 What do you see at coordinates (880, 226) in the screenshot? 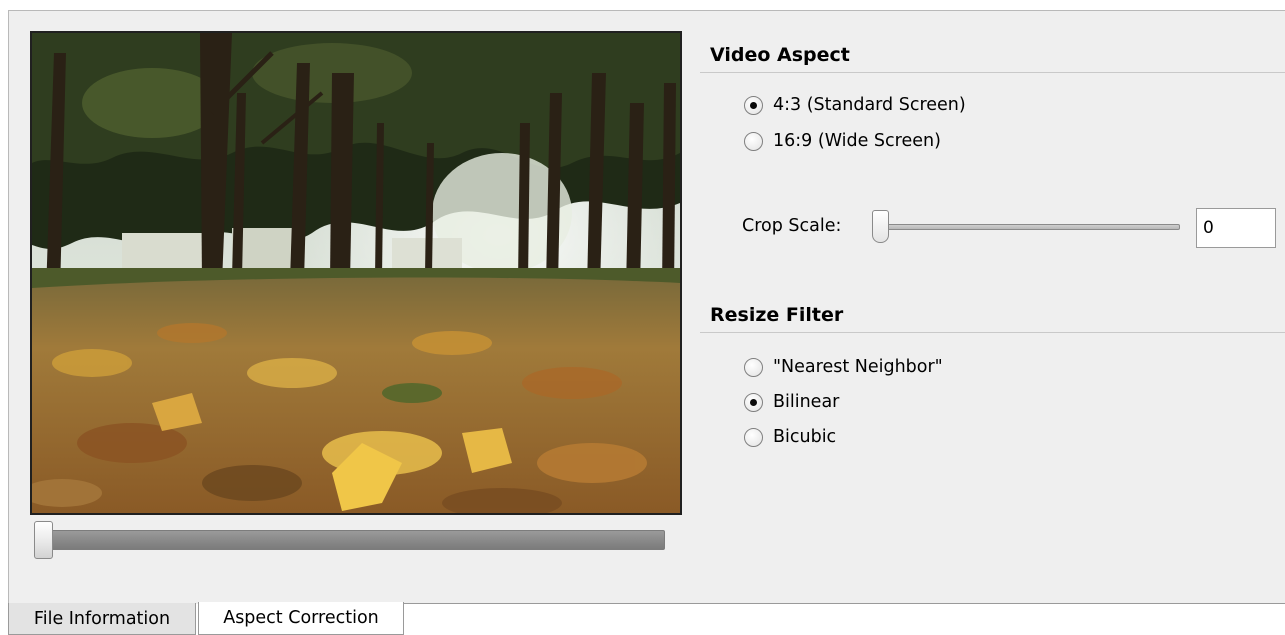
I see `crop-scale-slider-thumb` at bounding box center [880, 226].